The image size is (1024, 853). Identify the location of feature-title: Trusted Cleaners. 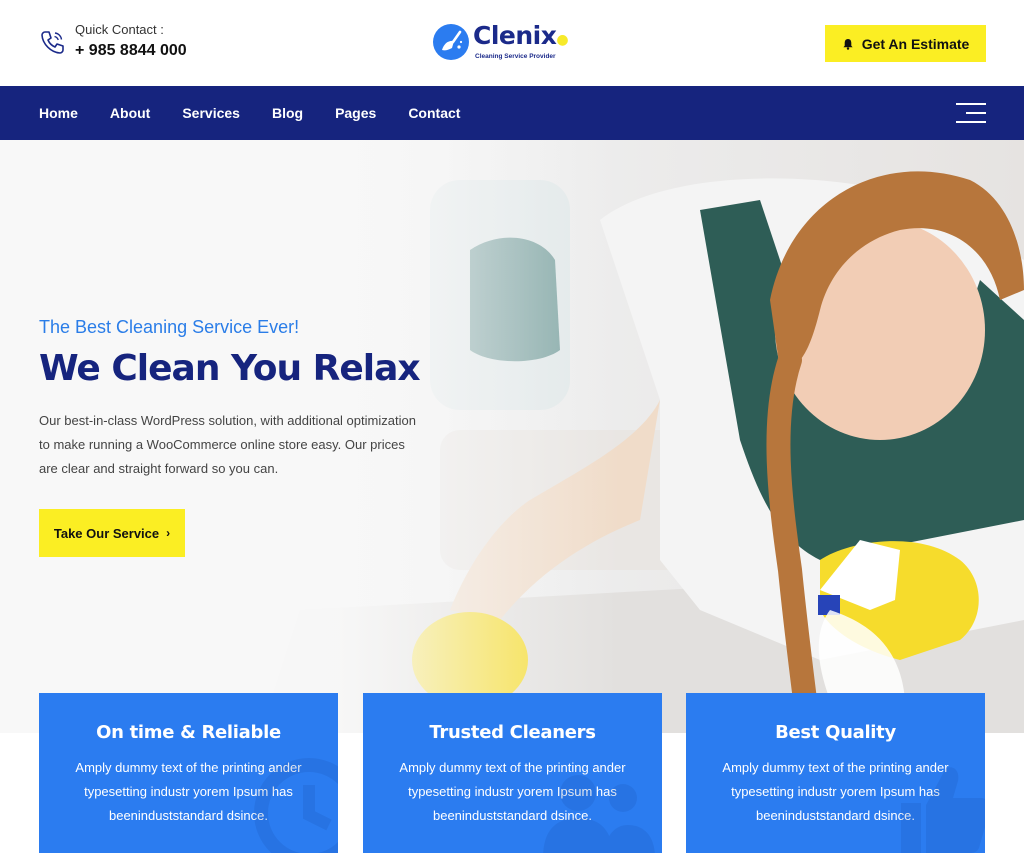
(512, 732).